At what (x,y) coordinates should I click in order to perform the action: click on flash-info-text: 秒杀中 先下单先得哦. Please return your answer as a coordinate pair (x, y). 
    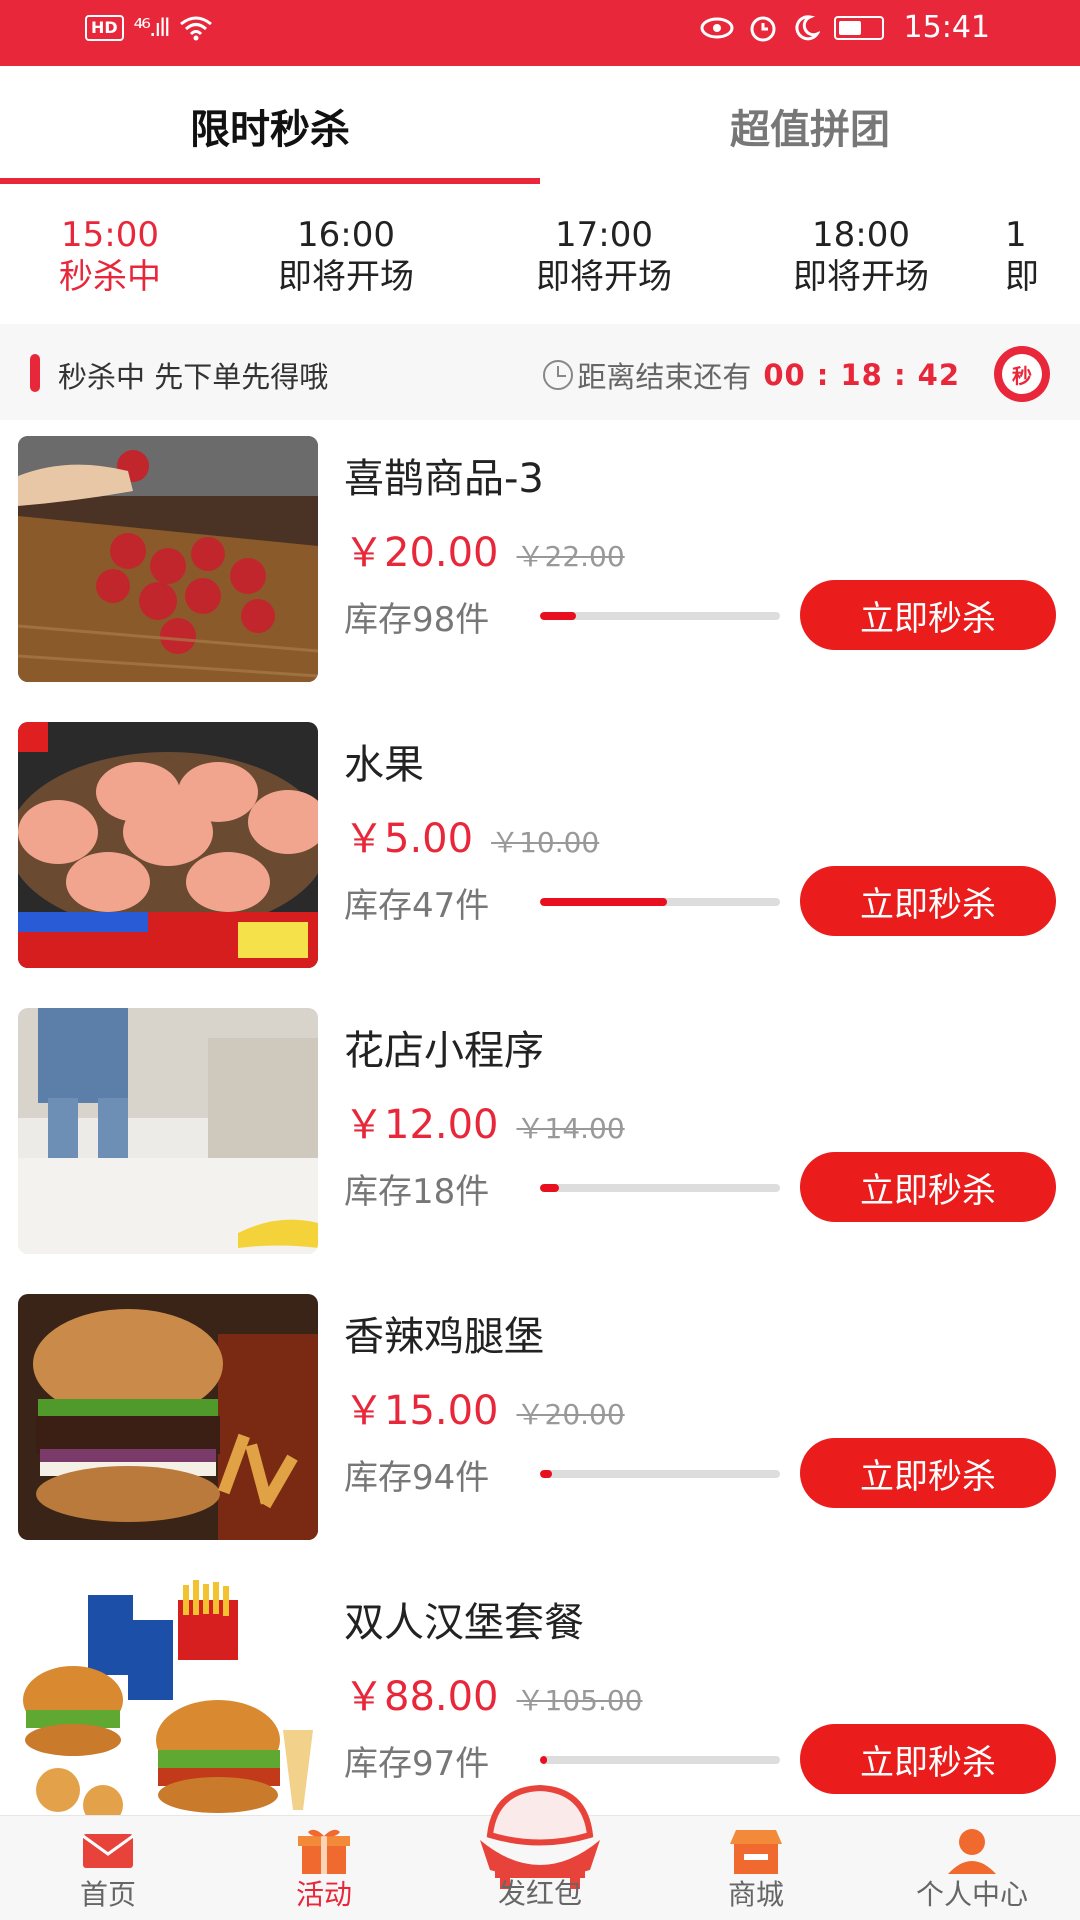
    Looking at the image, I should click on (193, 377).